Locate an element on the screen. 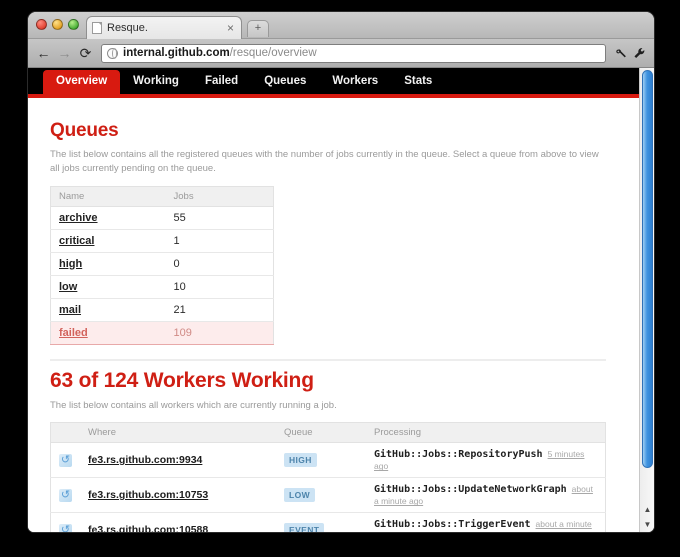 Image resolution: width=680 pixels, height=557 pixels. queues-table-header: Name Jobs is located at coordinates (162, 196).